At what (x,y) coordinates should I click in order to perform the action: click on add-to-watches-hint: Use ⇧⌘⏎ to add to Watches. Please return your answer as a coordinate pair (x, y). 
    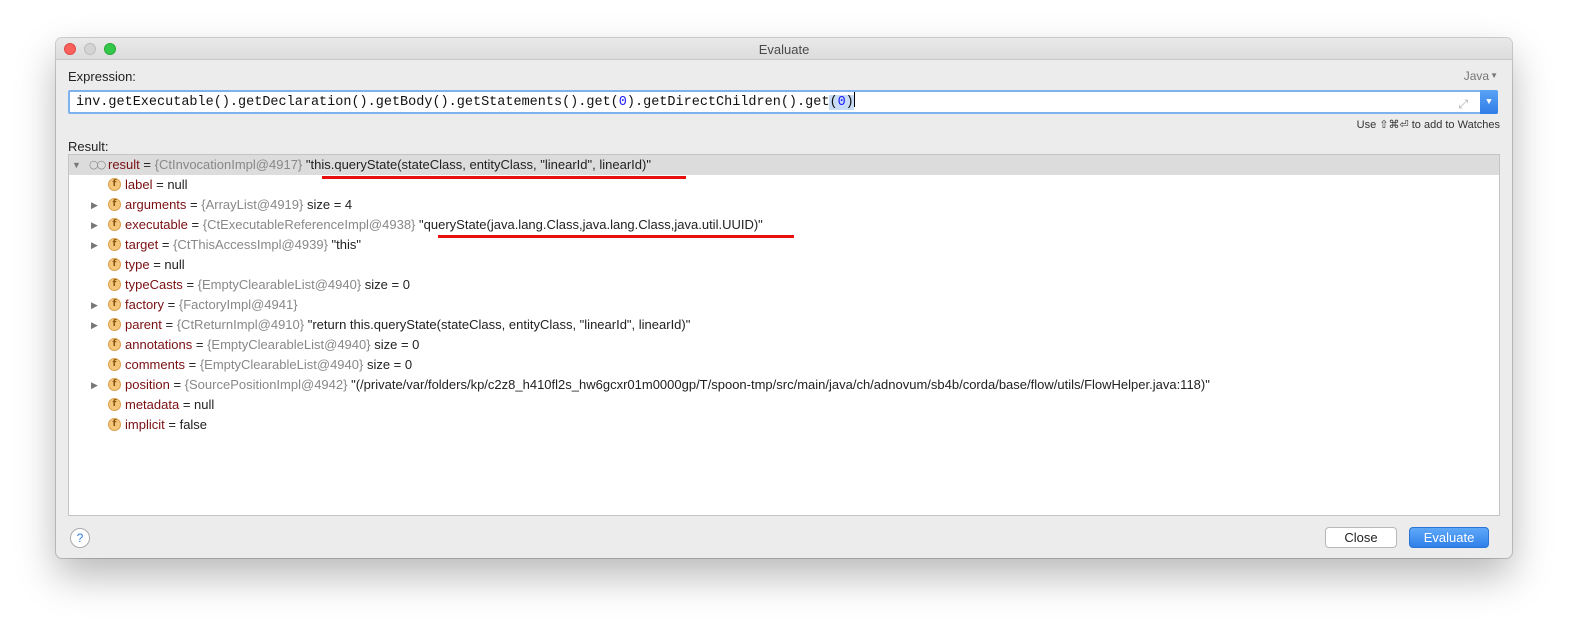
    Looking at the image, I should click on (1428, 125).